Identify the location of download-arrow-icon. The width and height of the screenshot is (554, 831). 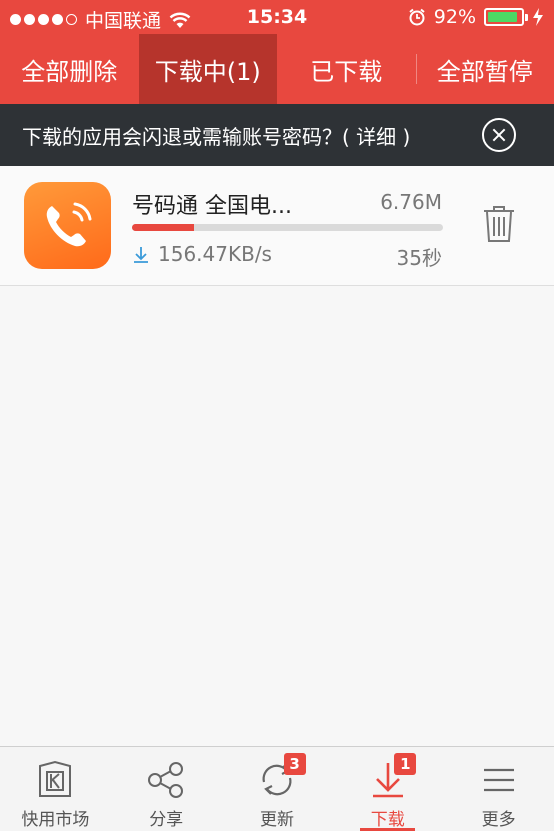
(141, 255).